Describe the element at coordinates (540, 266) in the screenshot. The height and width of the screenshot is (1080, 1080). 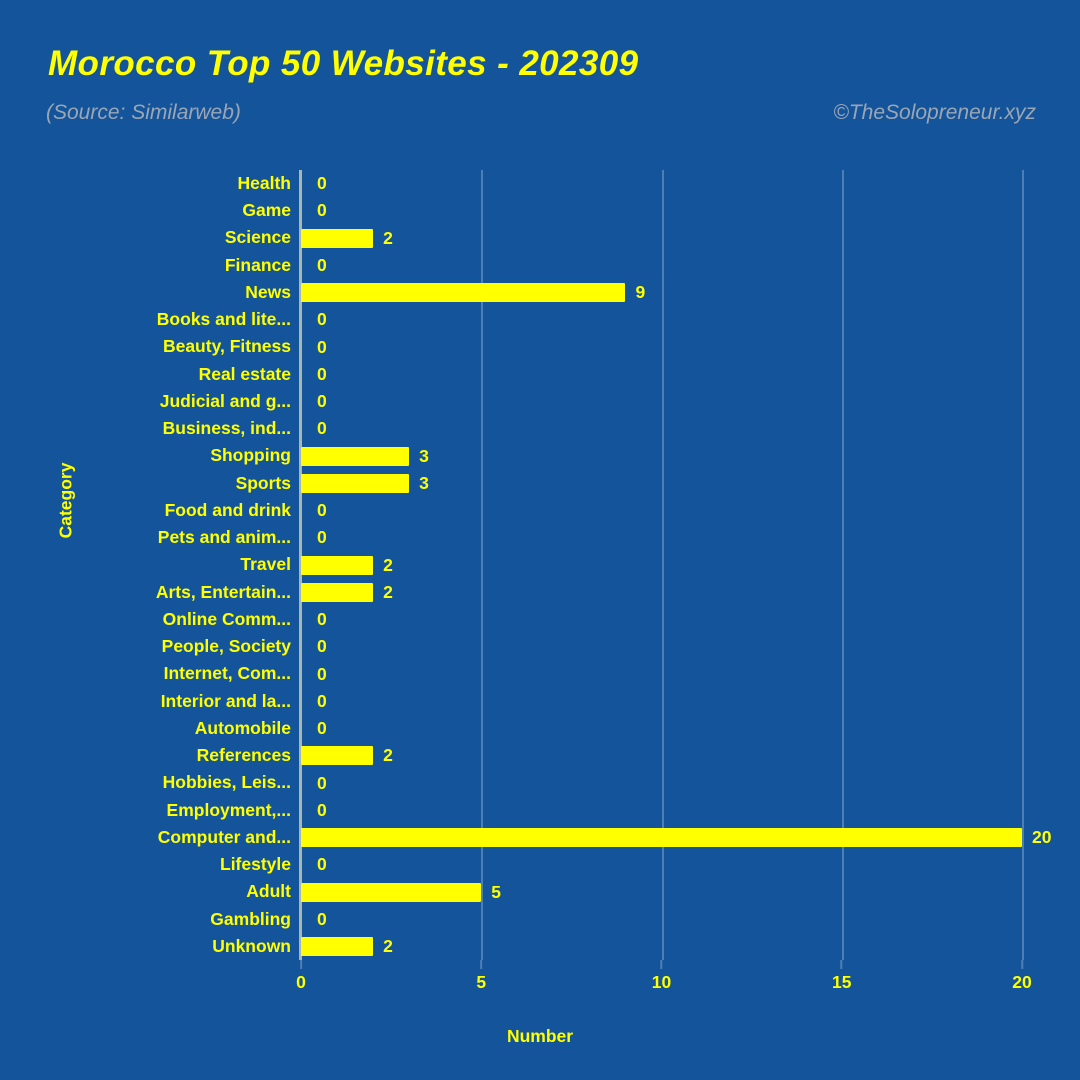
I see `bar-row: Finance 0` at that location.